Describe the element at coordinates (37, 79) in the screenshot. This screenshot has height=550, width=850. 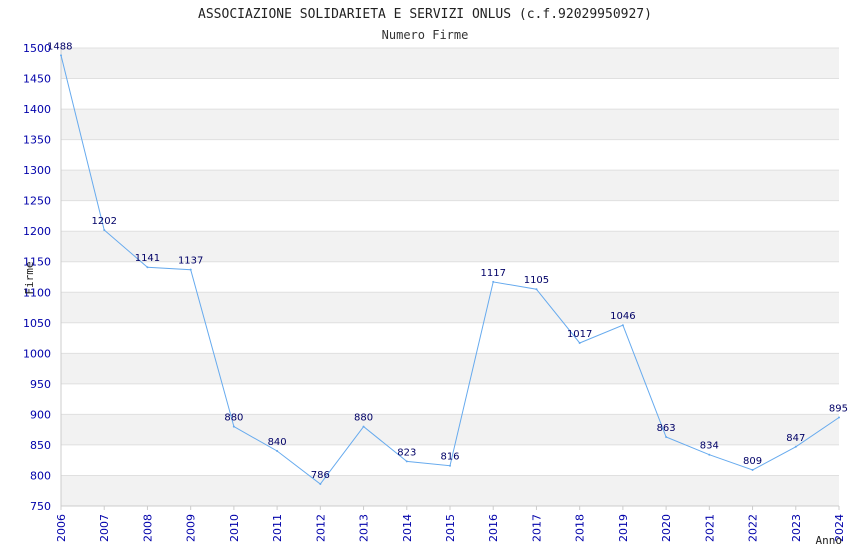
I see `y-tick-label: 1450` at that location.